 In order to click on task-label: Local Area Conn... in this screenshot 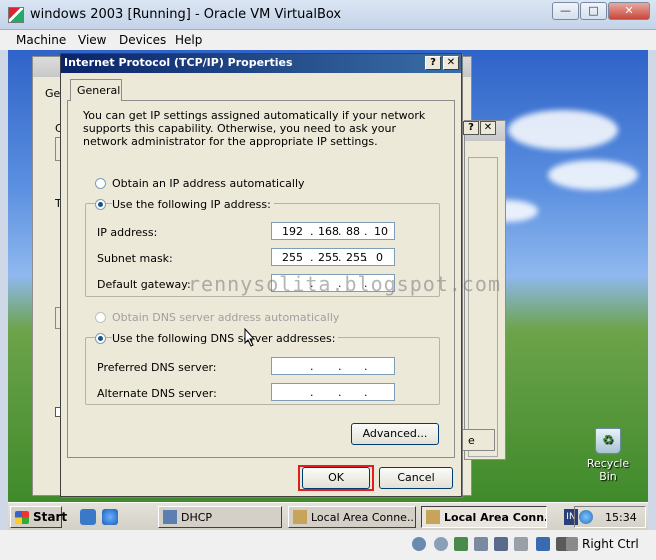, I will do `click(495, 517)`.